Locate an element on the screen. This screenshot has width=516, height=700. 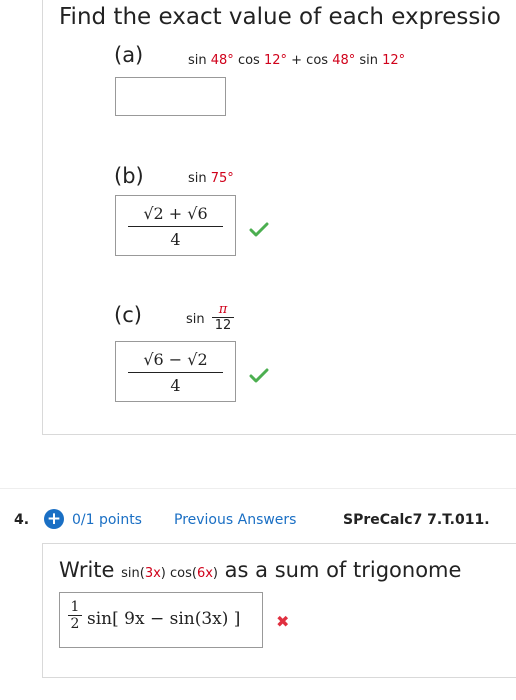
part-c-numerator: √6 − √2 is located at coordinates (175, 359).